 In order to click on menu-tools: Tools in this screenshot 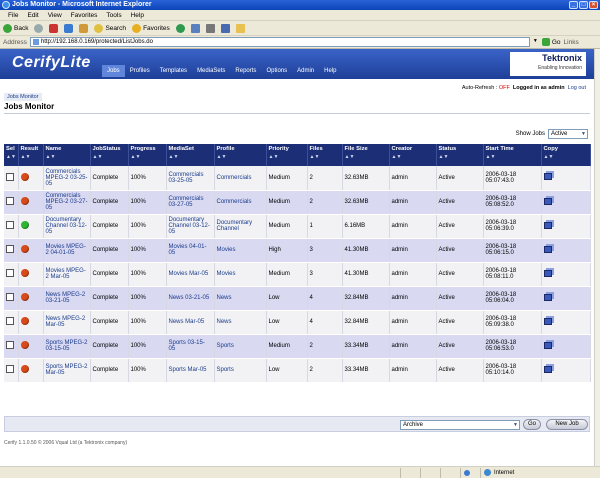, I will do `click(113, 15)`.